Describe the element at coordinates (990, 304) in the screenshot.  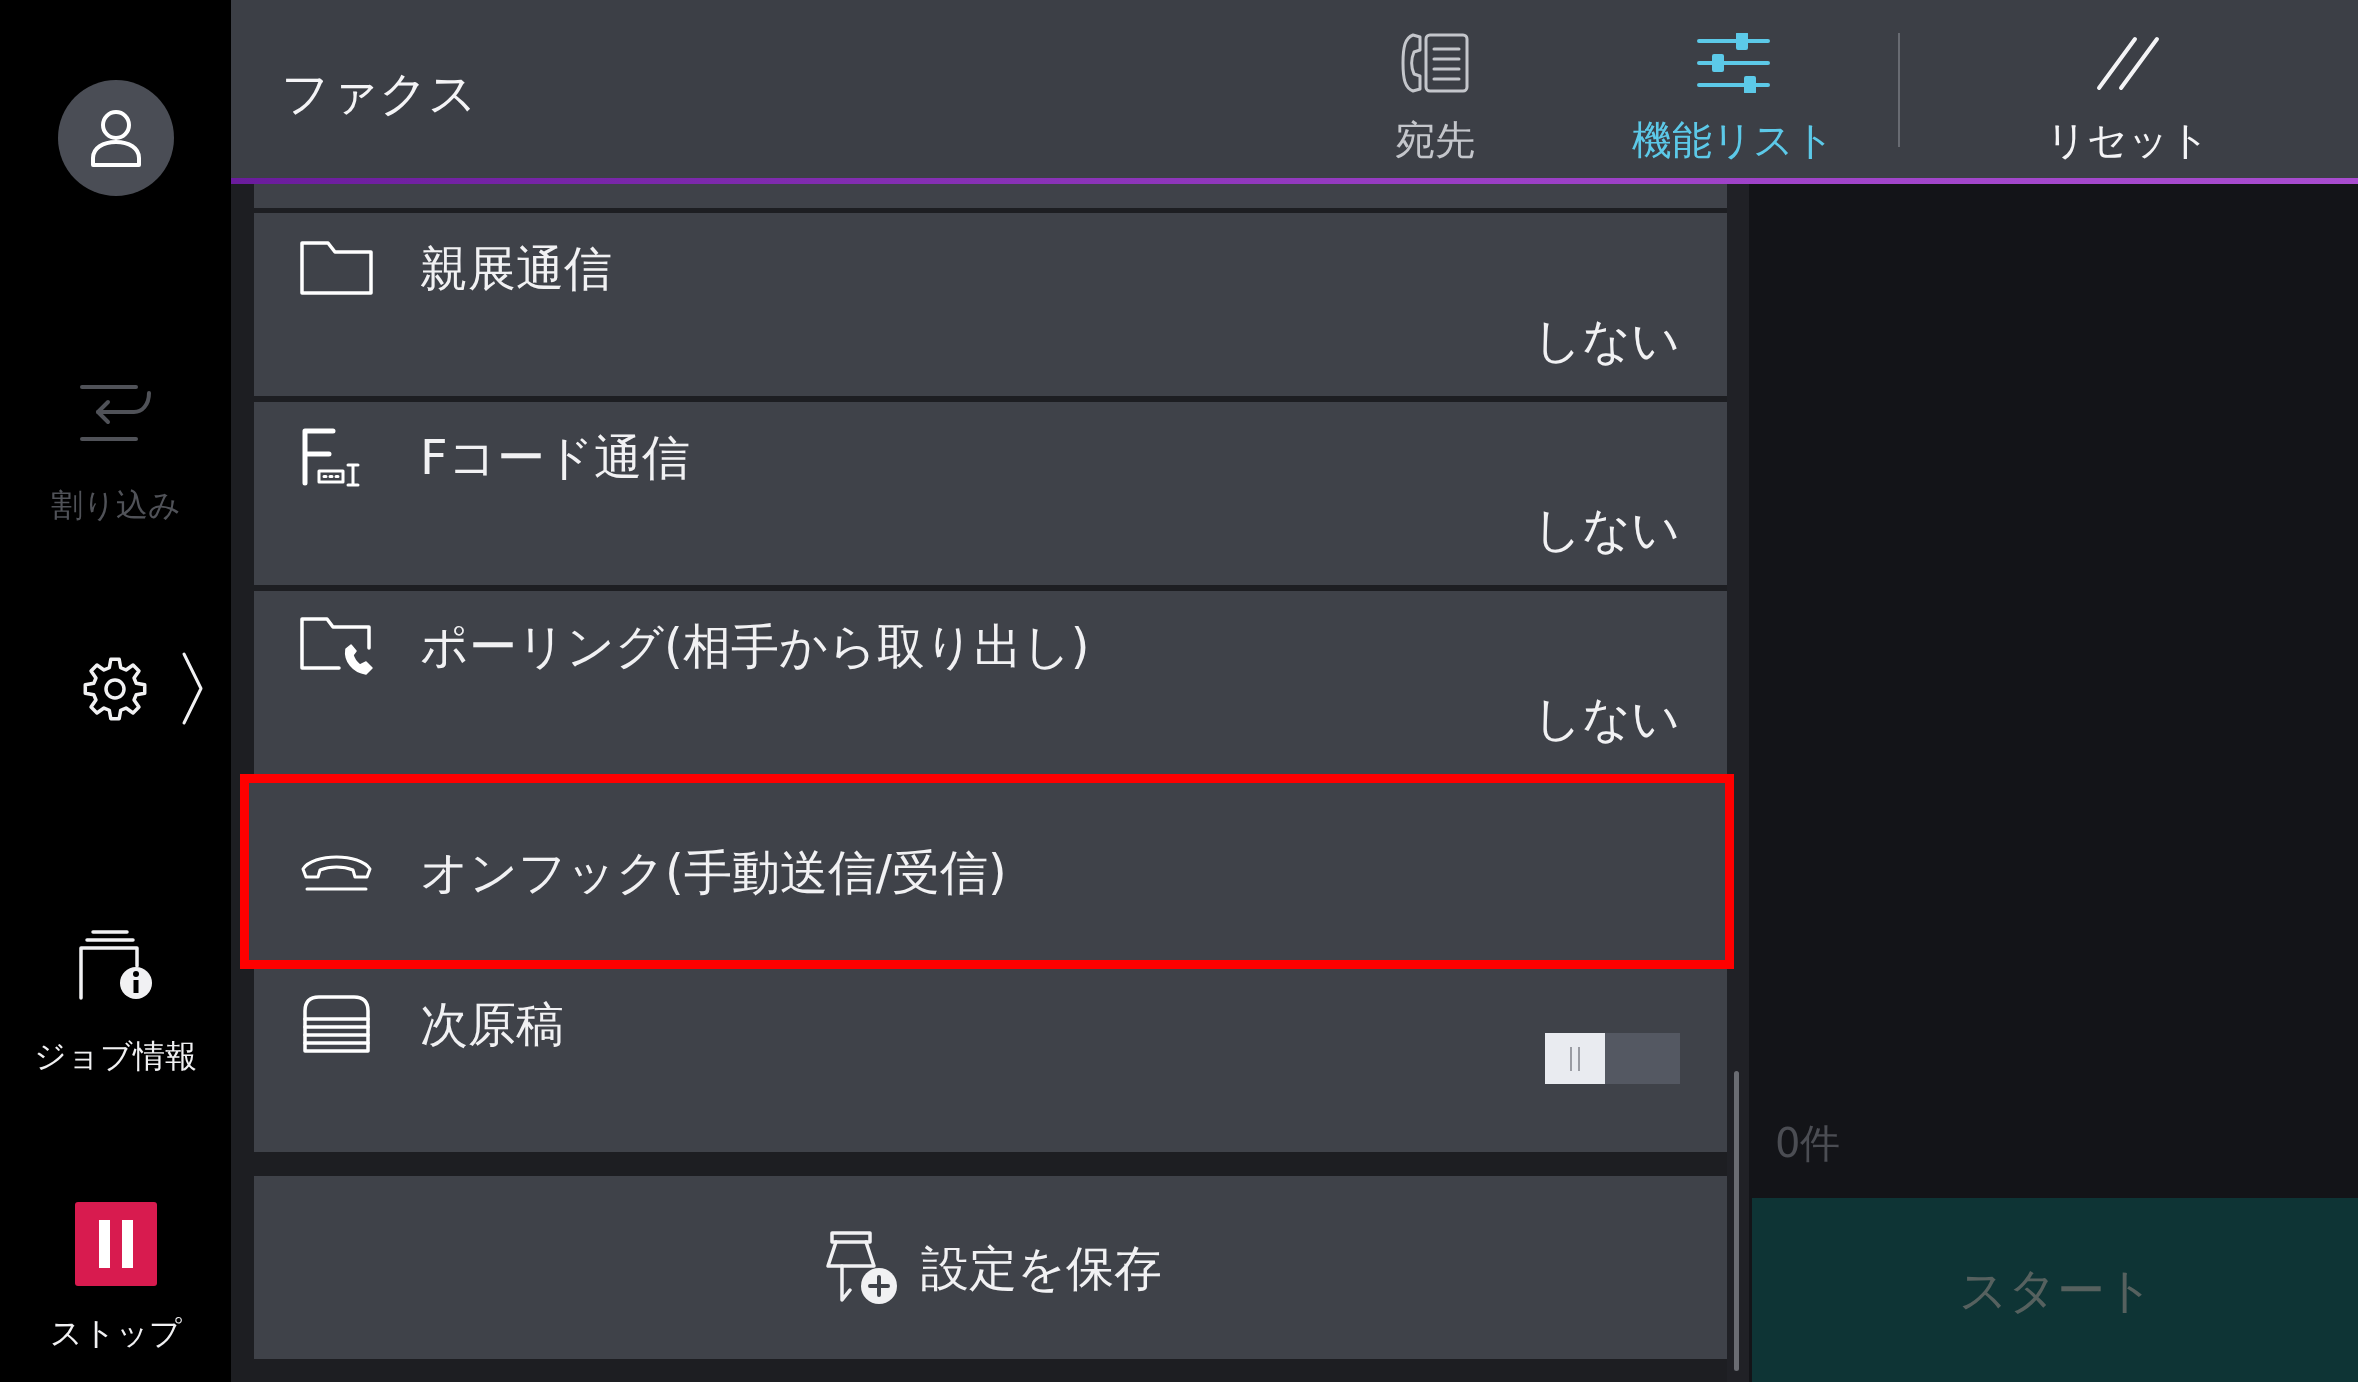
I see `list-item: 親展通信 しない` at that location.